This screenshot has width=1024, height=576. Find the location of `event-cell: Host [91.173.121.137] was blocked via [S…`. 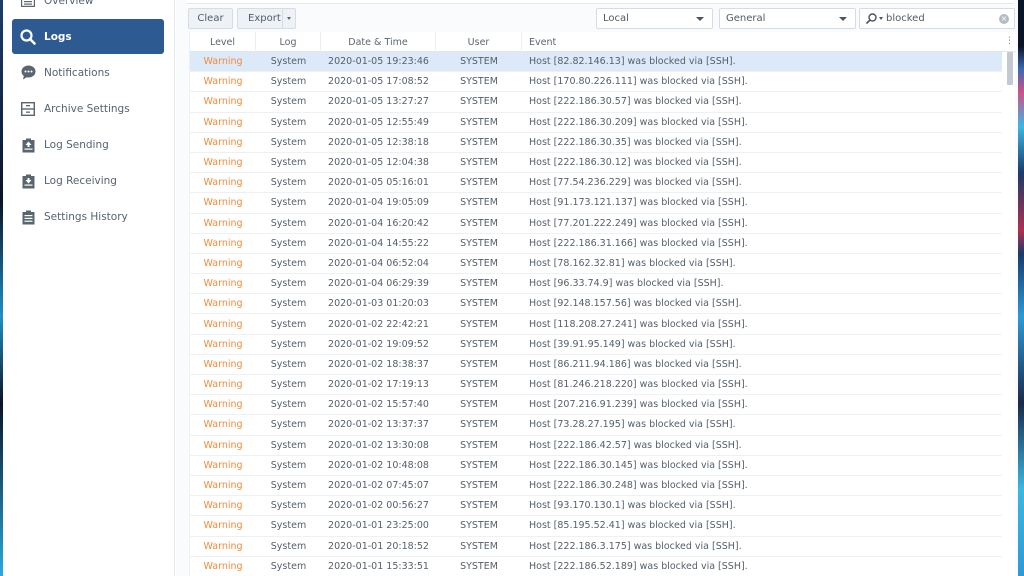

event-cell: Host [91.173.121.137] was blocked via [S… is located at coordinates (638, 203).